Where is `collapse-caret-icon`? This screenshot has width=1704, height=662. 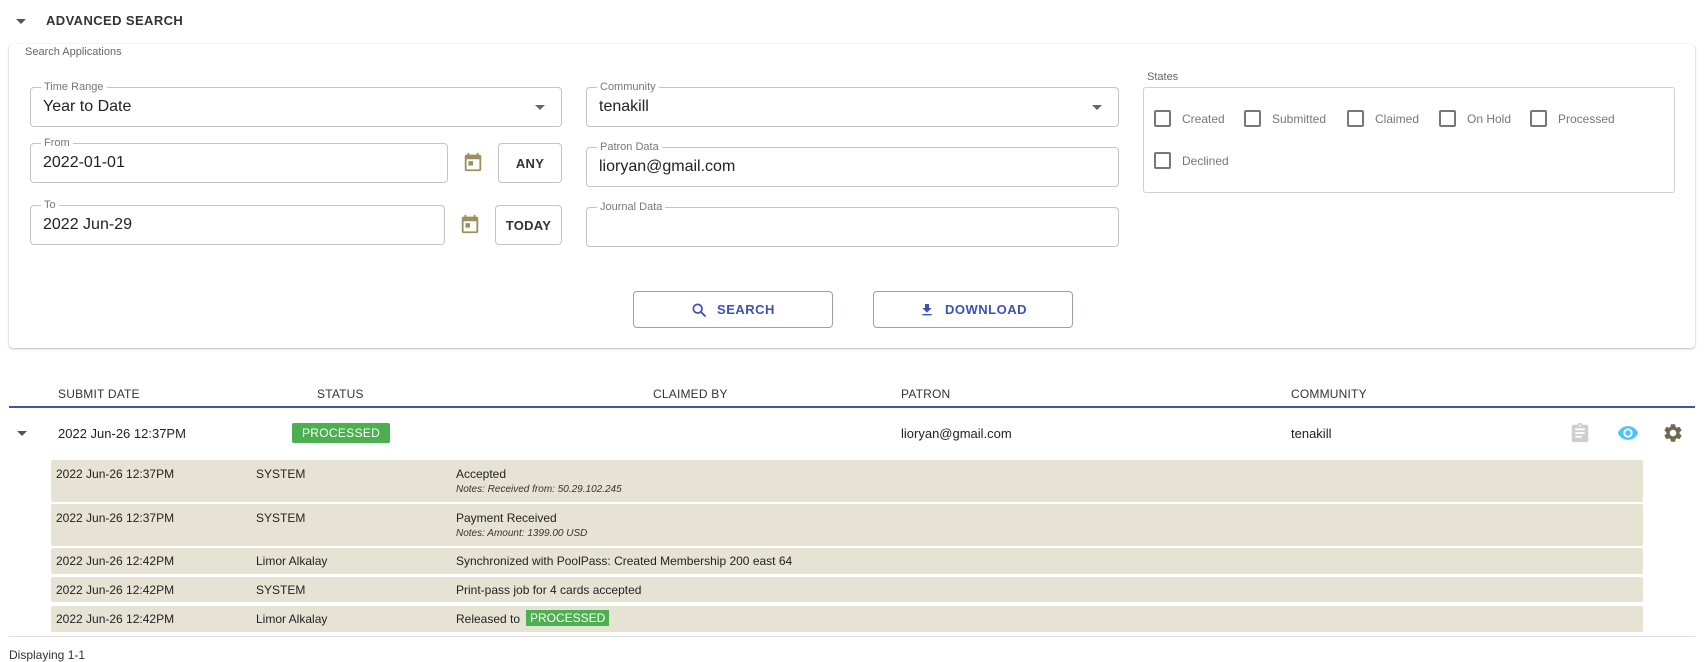
collapse-caret-icon is located at coordinates (21, 21).